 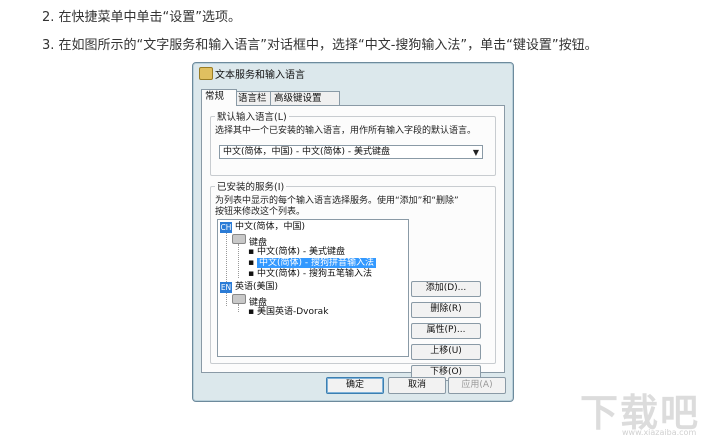 I want to click on tree-item-dvorak: ▪ 美国英语-Dvorak, so click(x=288, y=312).